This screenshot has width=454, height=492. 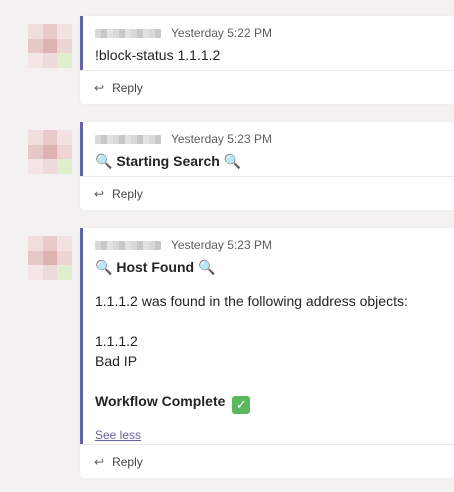 What do you see at coordinates (160, 401) in the screenshot?
I see `workflow-complete-text: Workflow Complete` at bounding box center [160, 401].